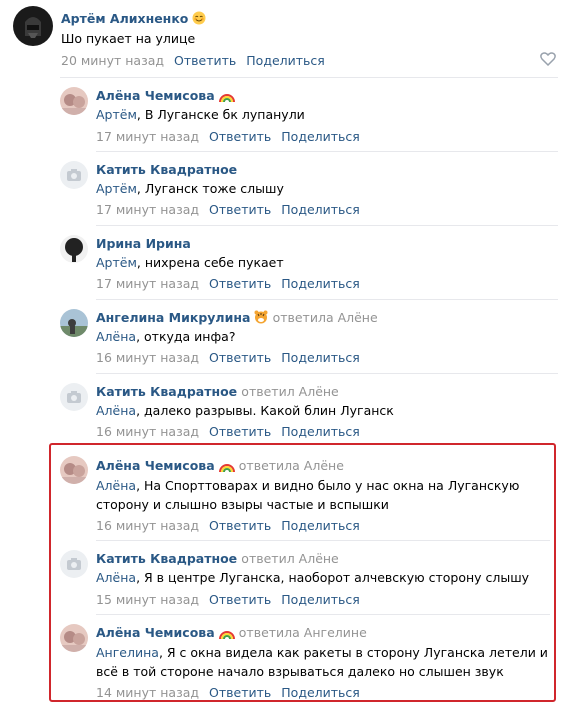  Describe the element at coordinates (261, 319) in the screenshot. I see `tiger-emoji-icon` at that location.